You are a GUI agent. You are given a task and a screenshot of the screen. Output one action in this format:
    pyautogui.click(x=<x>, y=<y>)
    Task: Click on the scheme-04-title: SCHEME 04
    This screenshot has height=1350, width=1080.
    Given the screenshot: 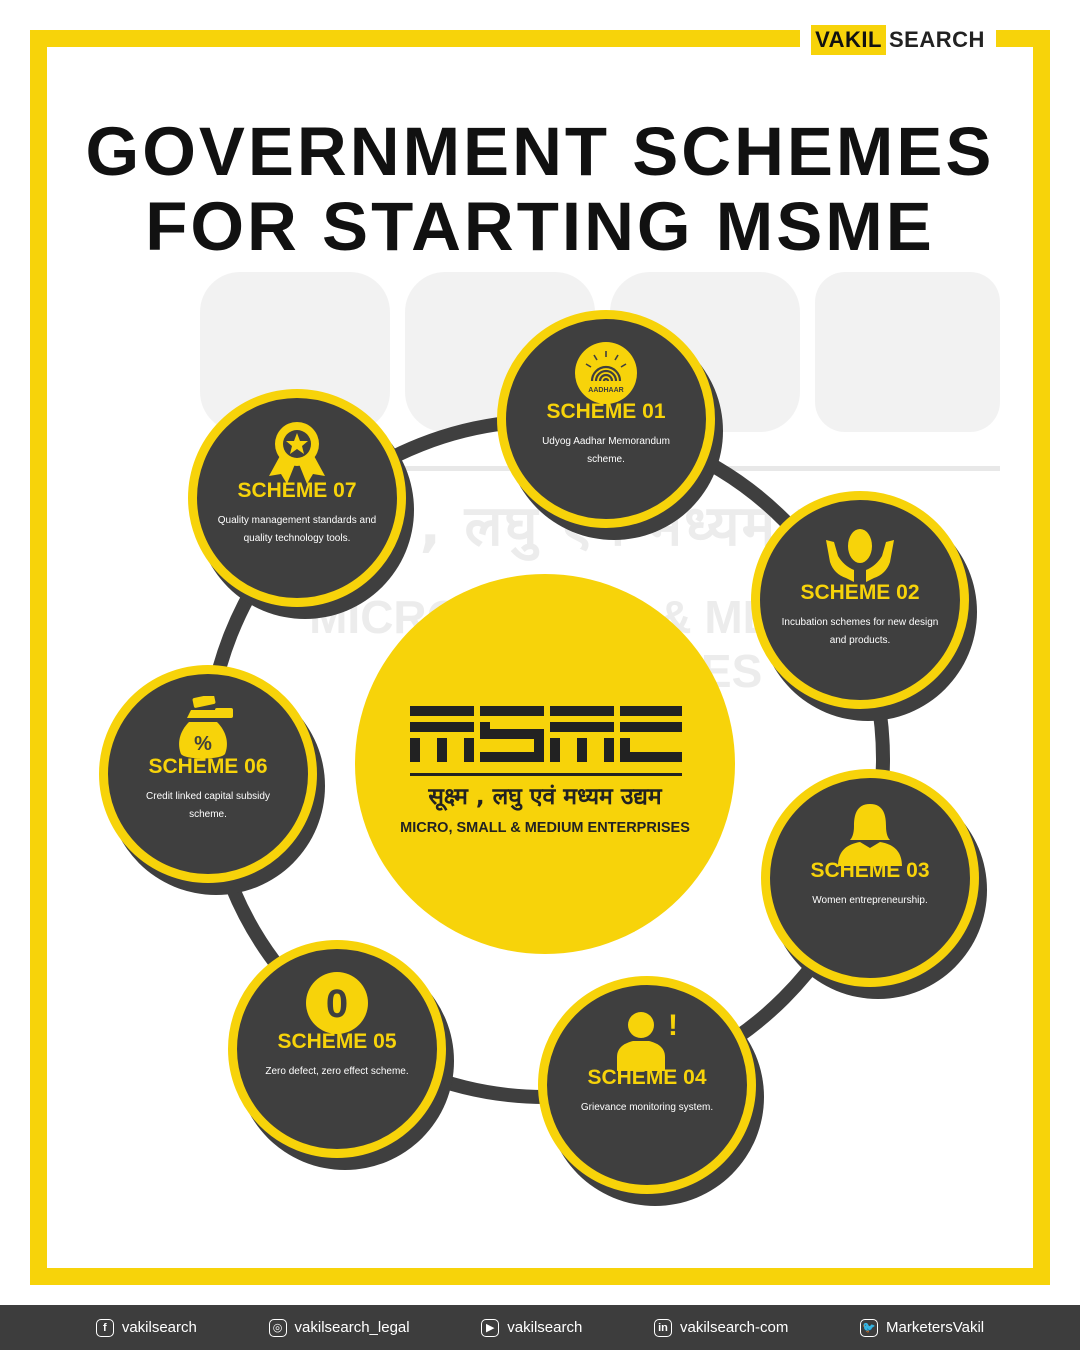 What is the action you would take?
    pyautogui.click(x=647, y=1077)
    